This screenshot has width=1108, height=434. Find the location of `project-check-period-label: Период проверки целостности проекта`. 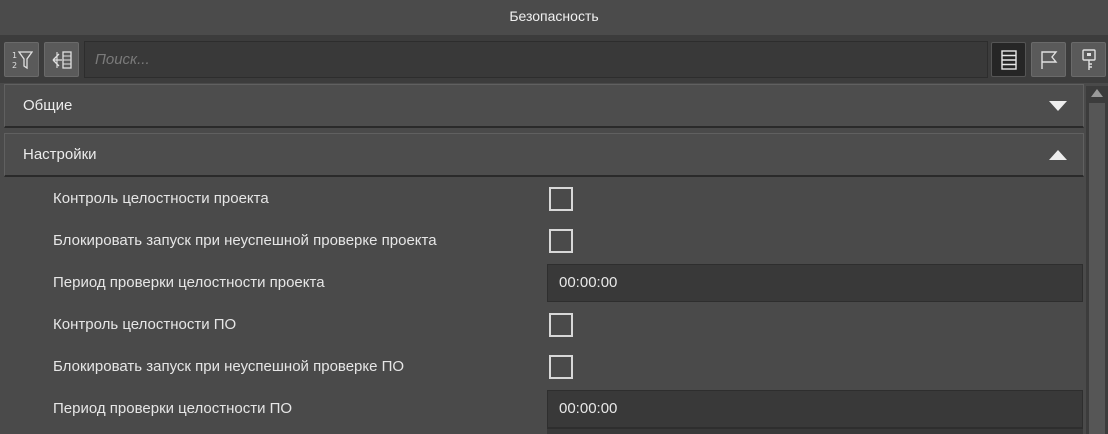

project-check-period-label: Период проверки целостности проекта is located at coordinates (189, 282).